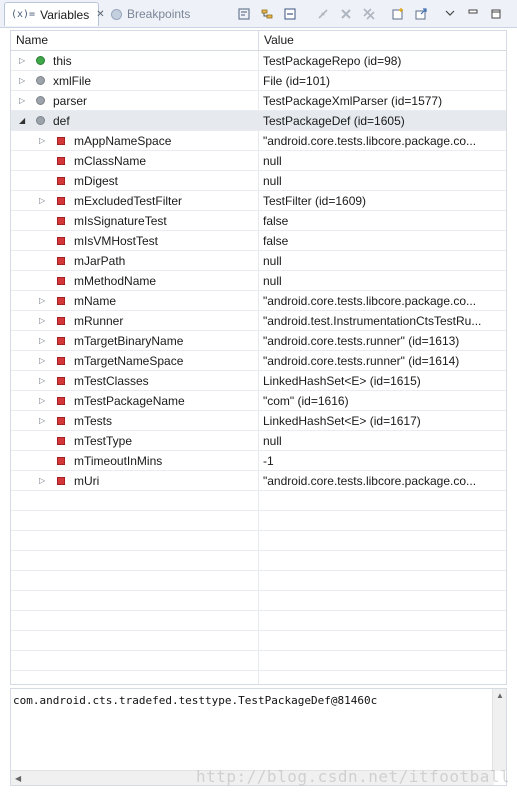  Describe the element at coordinates (499, 730) in the screenshot. I see `vertical-scrollbar: ▲` at that location.